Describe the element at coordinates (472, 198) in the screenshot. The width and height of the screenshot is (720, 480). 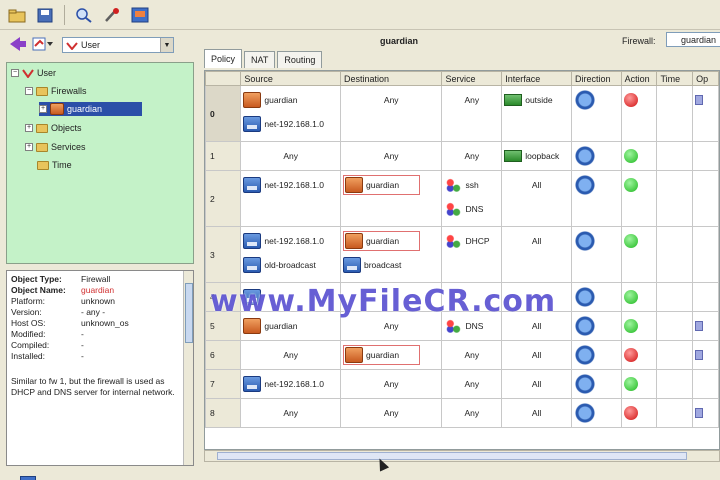
I see `cell-service: ssh DNS` at that location.